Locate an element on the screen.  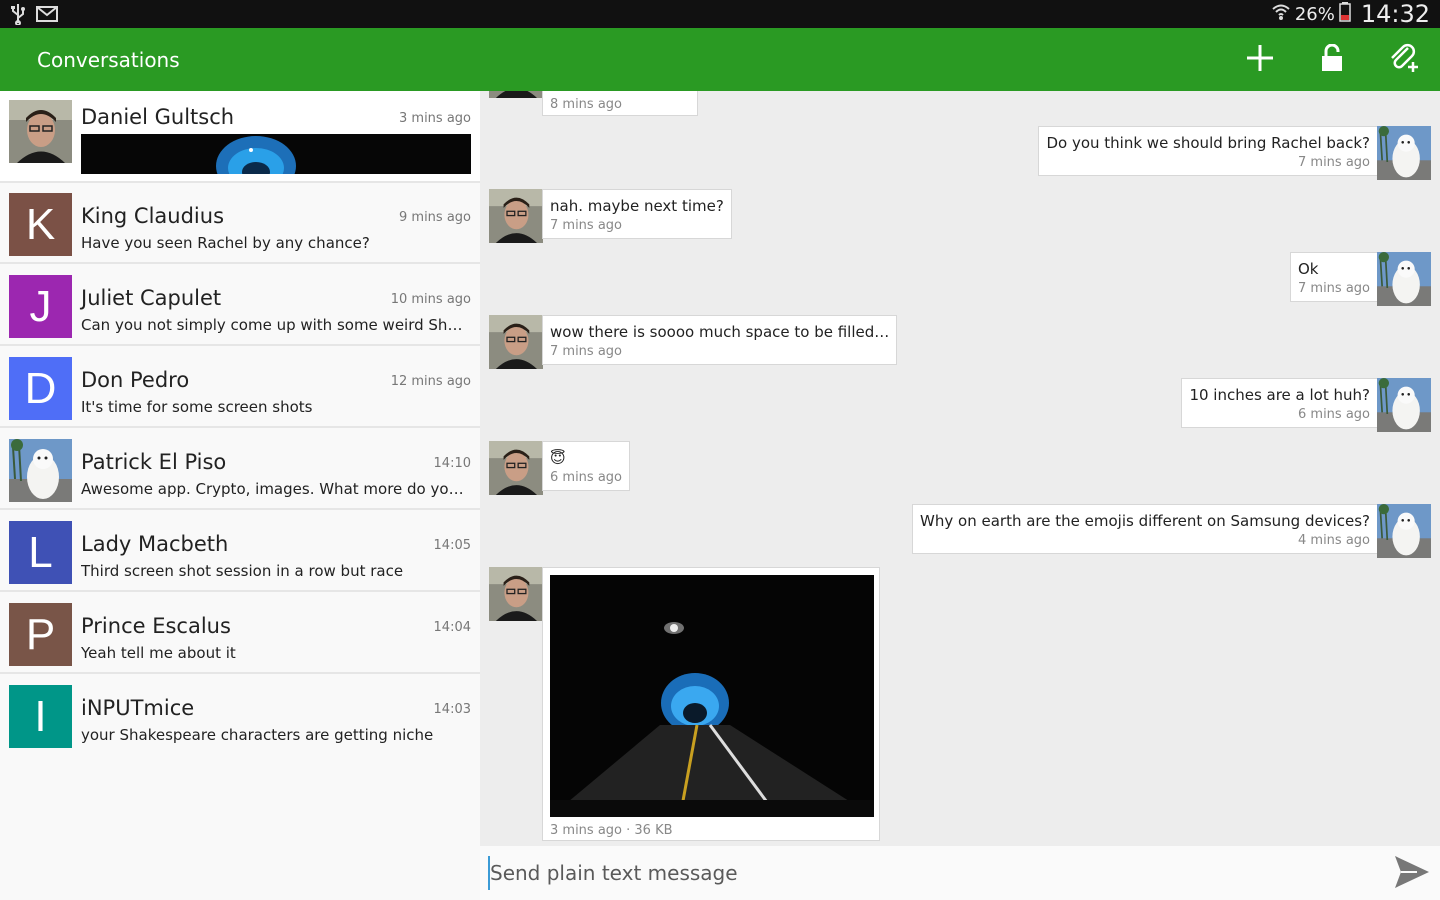
conversation-name: Prince Escalus is located at coordinates (156, 626).